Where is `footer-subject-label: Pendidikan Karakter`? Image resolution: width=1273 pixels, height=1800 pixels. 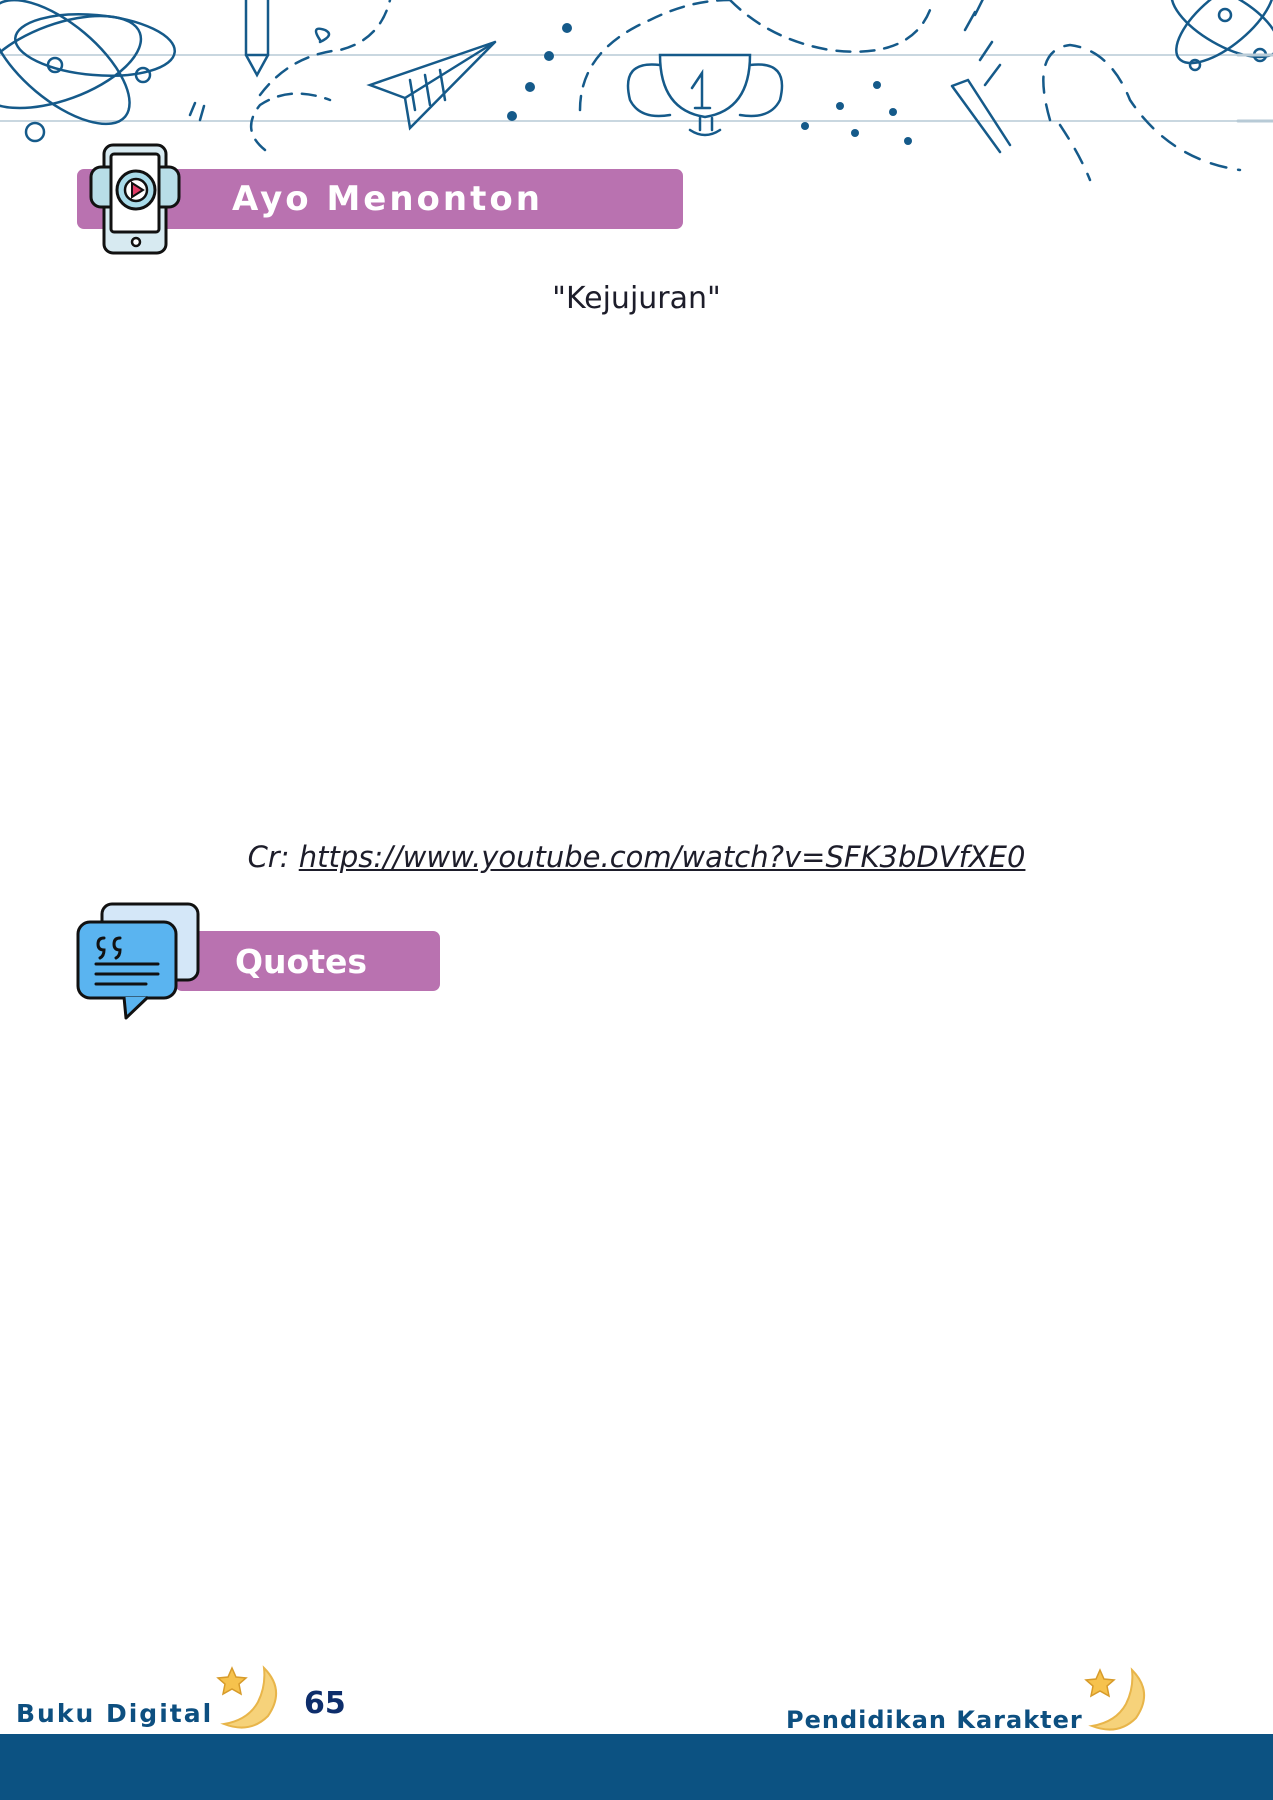
footer-subject-label: Pendidikan Karakter is located at coordinates (934, 1720).